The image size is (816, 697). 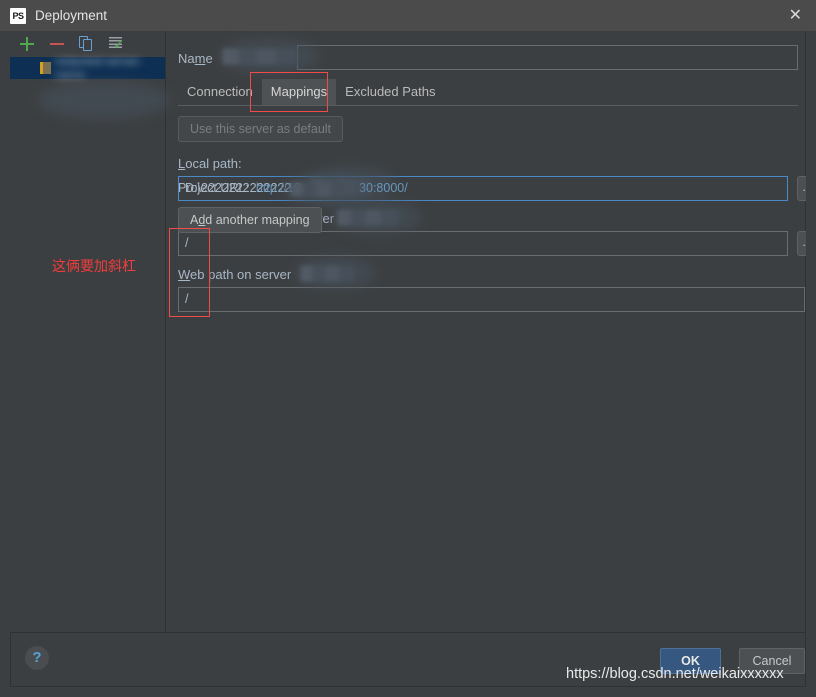 I want to click on project-url-label: Project URL:, so click(x=213, y=188).